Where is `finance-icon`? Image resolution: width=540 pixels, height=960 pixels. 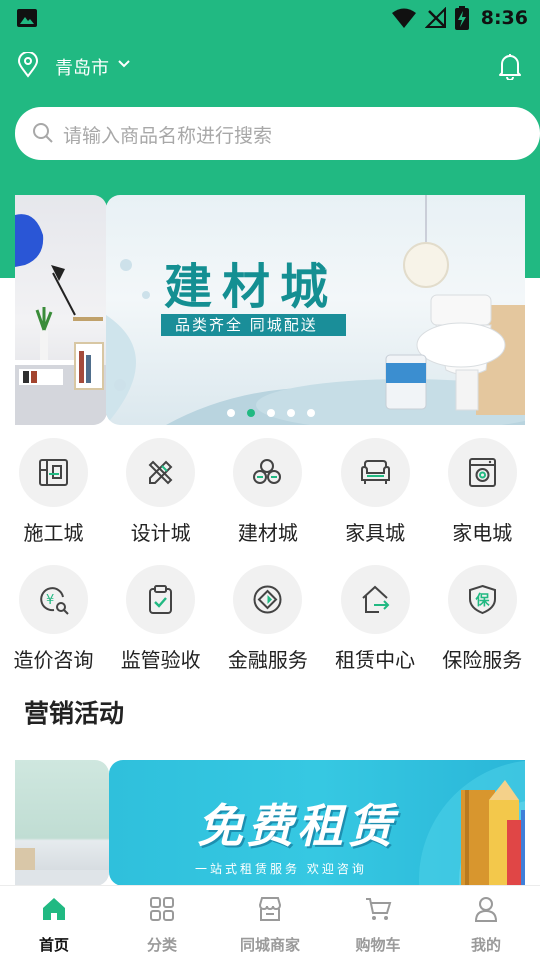 finance-icon is located at coordinates (267, 599).